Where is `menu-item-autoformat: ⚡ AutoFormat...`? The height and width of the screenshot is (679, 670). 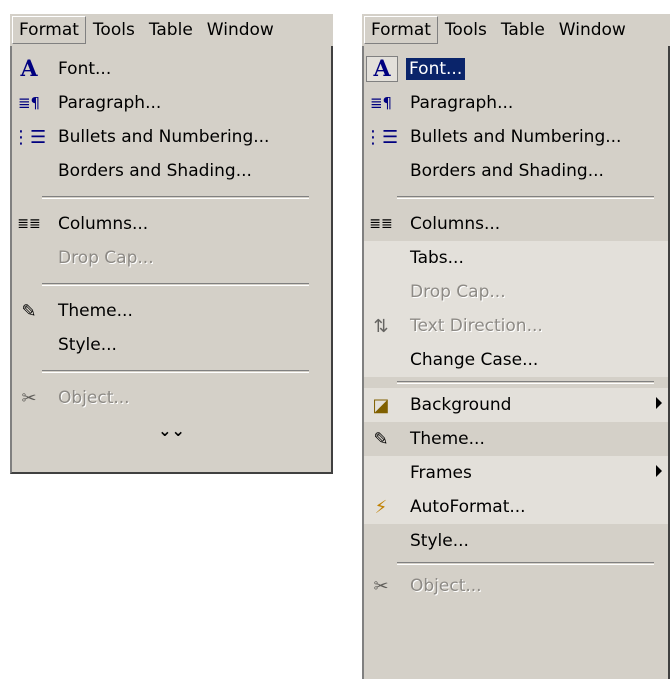 menu-item-autoformat: ⚡ AutoFormat... is located at coordinates (516, 507).